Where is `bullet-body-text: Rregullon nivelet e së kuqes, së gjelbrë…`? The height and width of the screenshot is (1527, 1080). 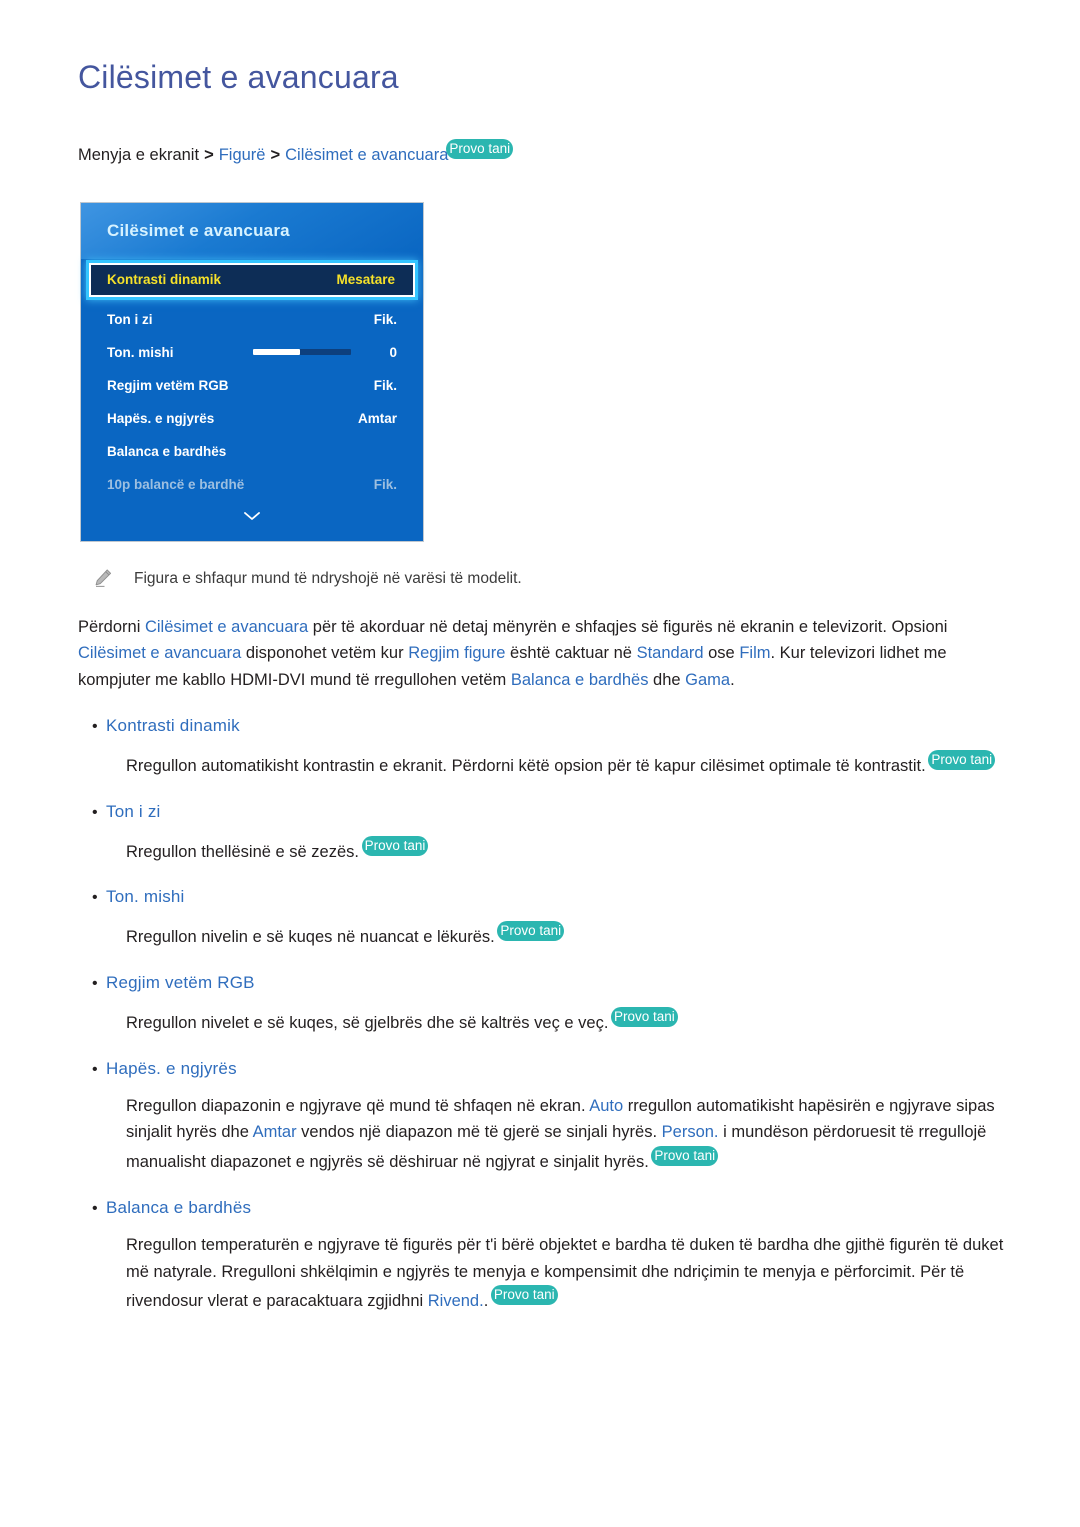
bullet-body-text: Rregullon nivelet e së kuqes, së gjelbrë… is located at coordinates (370, 1022).